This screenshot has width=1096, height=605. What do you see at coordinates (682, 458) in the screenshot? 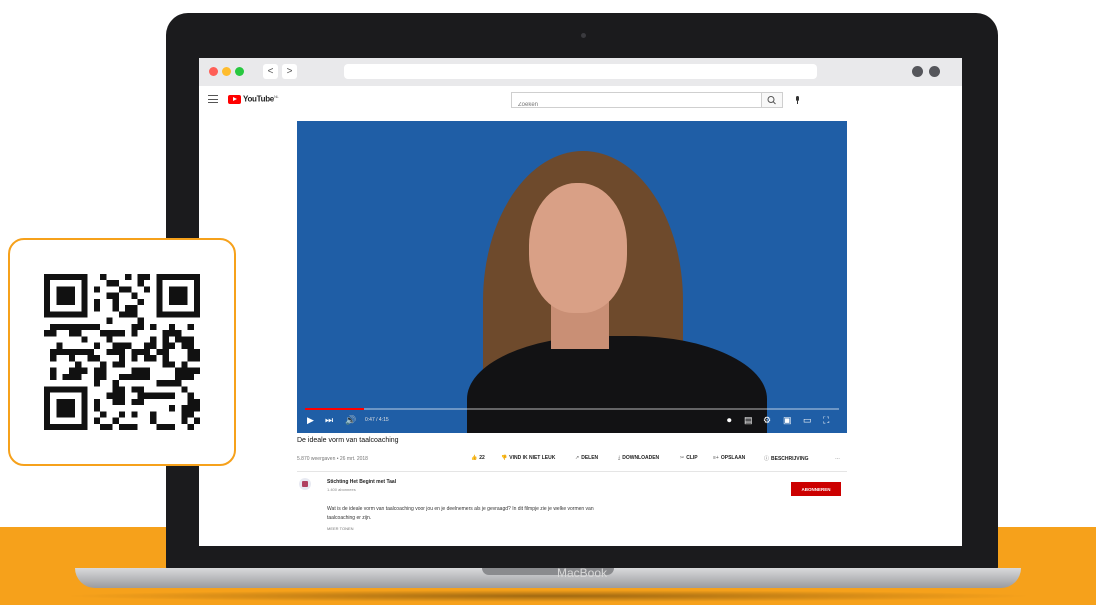
I see `clip-icon: ✂` at bounding box center [682, 458].